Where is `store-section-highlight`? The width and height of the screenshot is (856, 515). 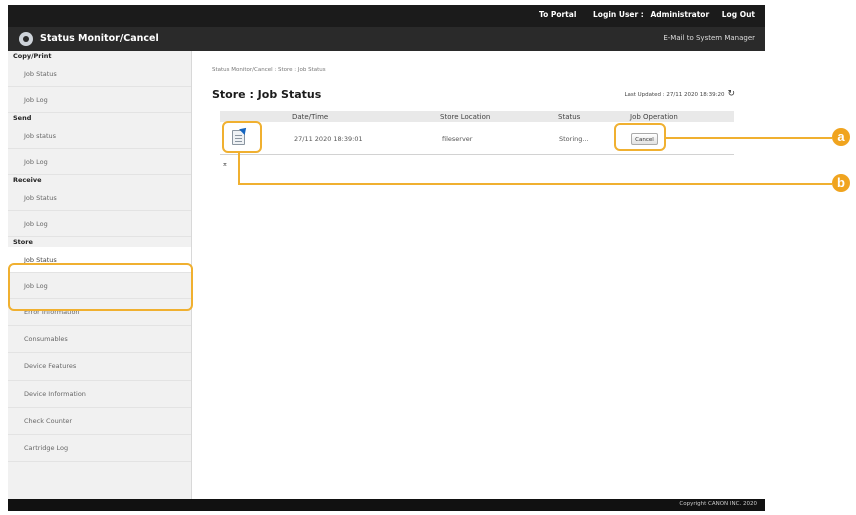
store-section-highlight is located at coordinates (100, 287).